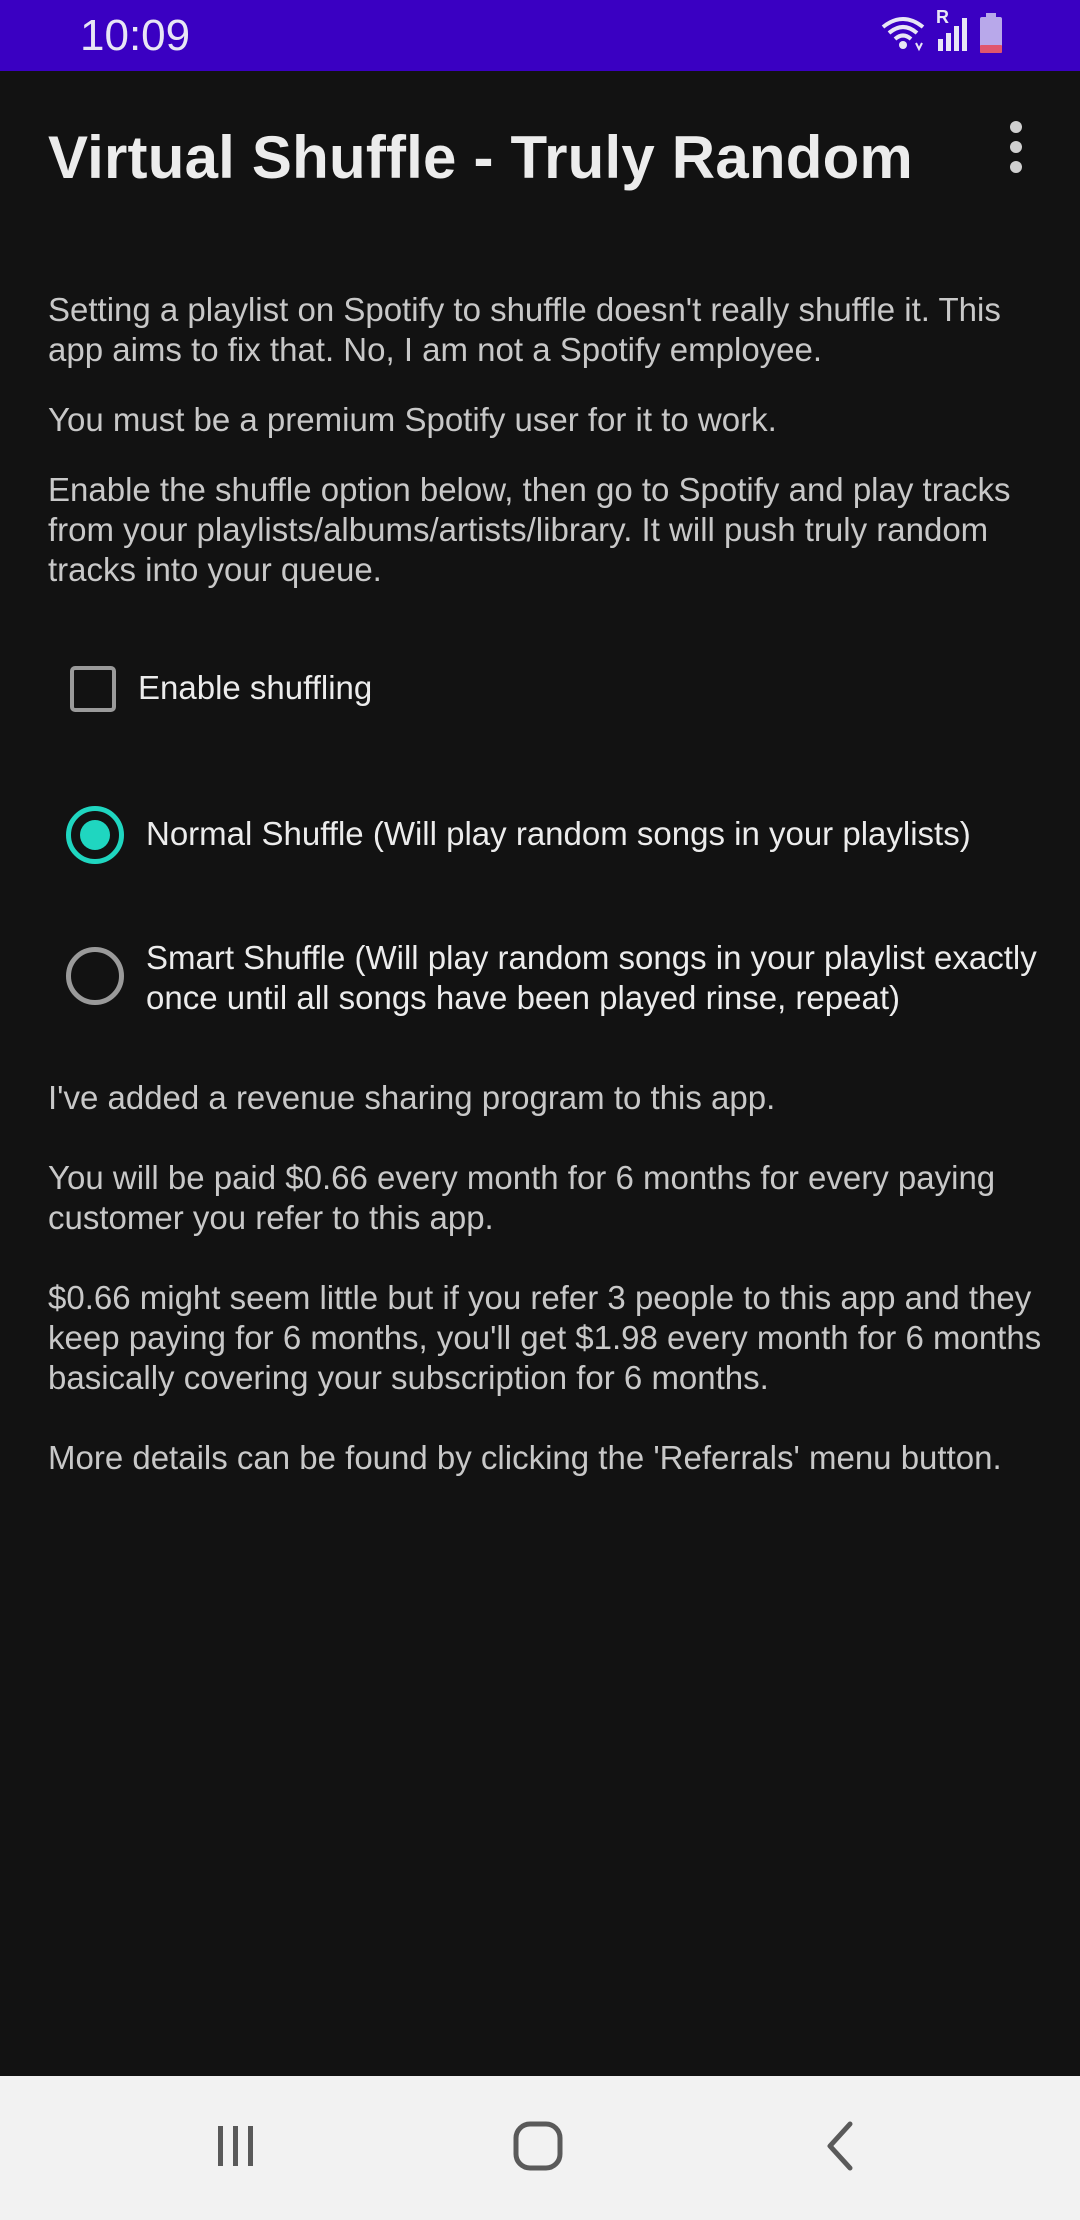 The width and height of the screenshot is (1080, 2220). I want to click on status-bar: 10:09 R, so click(540, 35).